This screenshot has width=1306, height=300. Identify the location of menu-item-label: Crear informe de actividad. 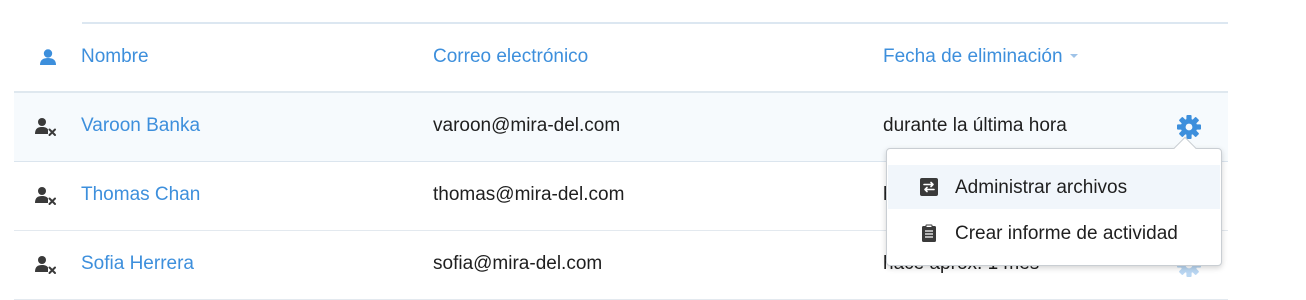
(1066, 233).